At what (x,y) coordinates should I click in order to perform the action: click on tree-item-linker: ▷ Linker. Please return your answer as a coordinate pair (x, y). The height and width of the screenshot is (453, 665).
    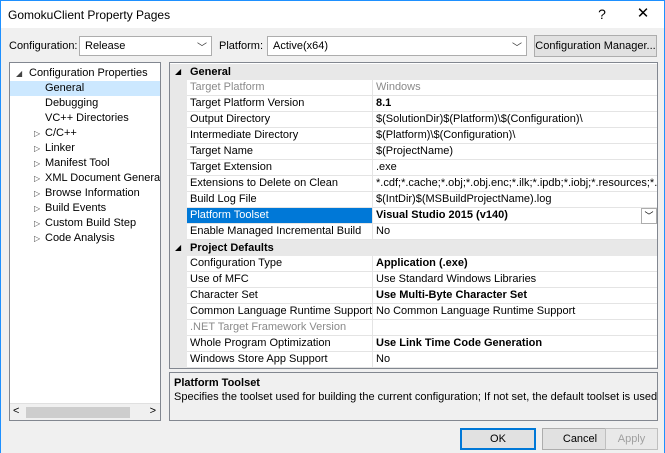
    Looking at the image, I should click on (85, 148).